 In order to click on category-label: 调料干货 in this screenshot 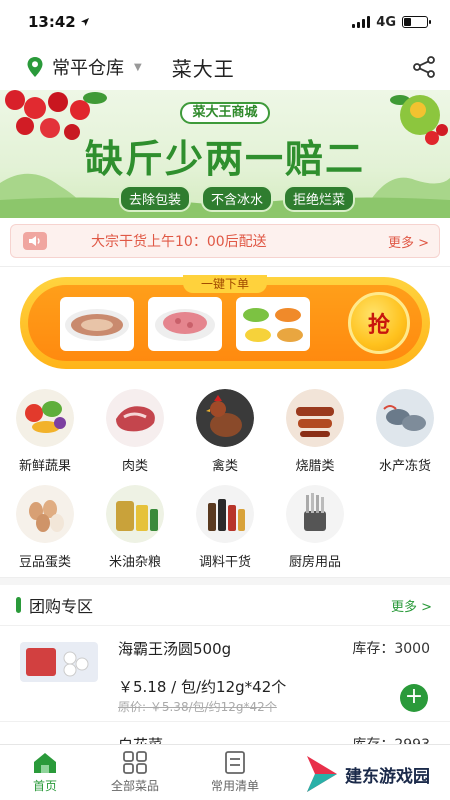, I will do `click(224, 562)`.